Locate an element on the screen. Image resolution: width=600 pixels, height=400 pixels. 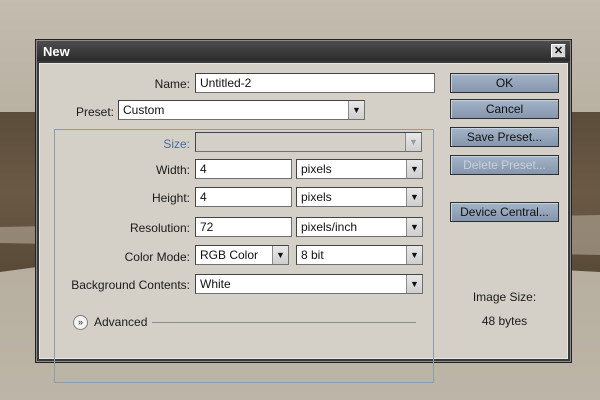
preset-select-value: Custom is located at coordinates (144, 110).